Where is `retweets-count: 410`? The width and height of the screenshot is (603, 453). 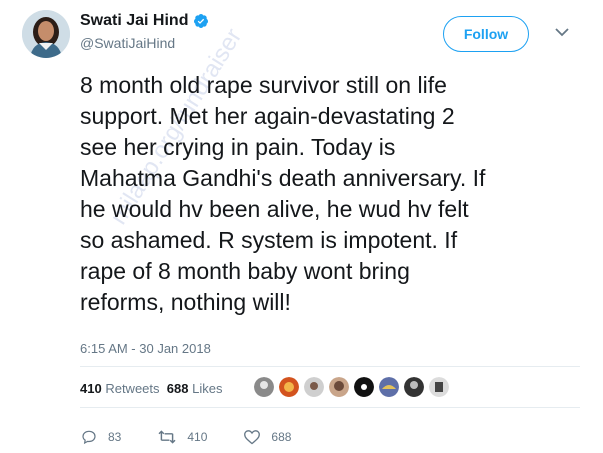 retweets-count: 410 is located at coordinates (91, 388).